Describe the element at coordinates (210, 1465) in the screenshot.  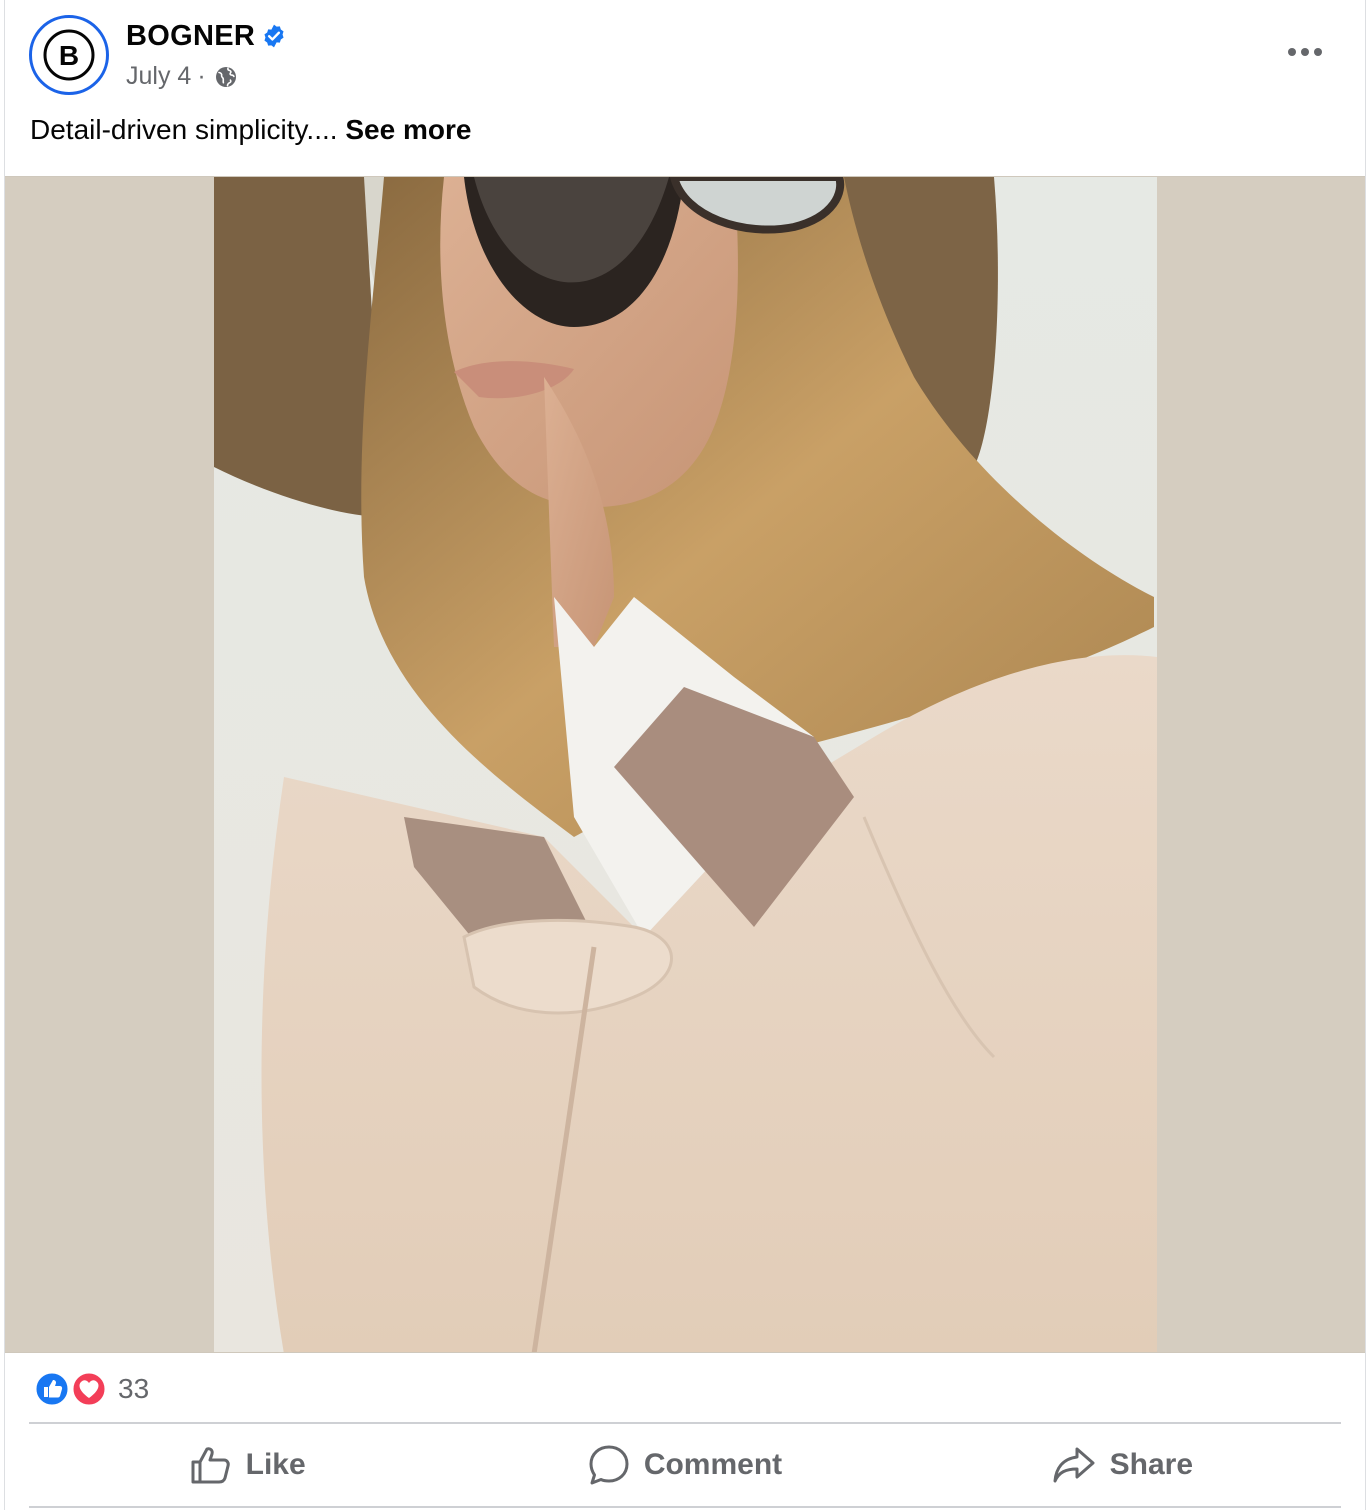
I see `thumbs-up-icon` at that location.